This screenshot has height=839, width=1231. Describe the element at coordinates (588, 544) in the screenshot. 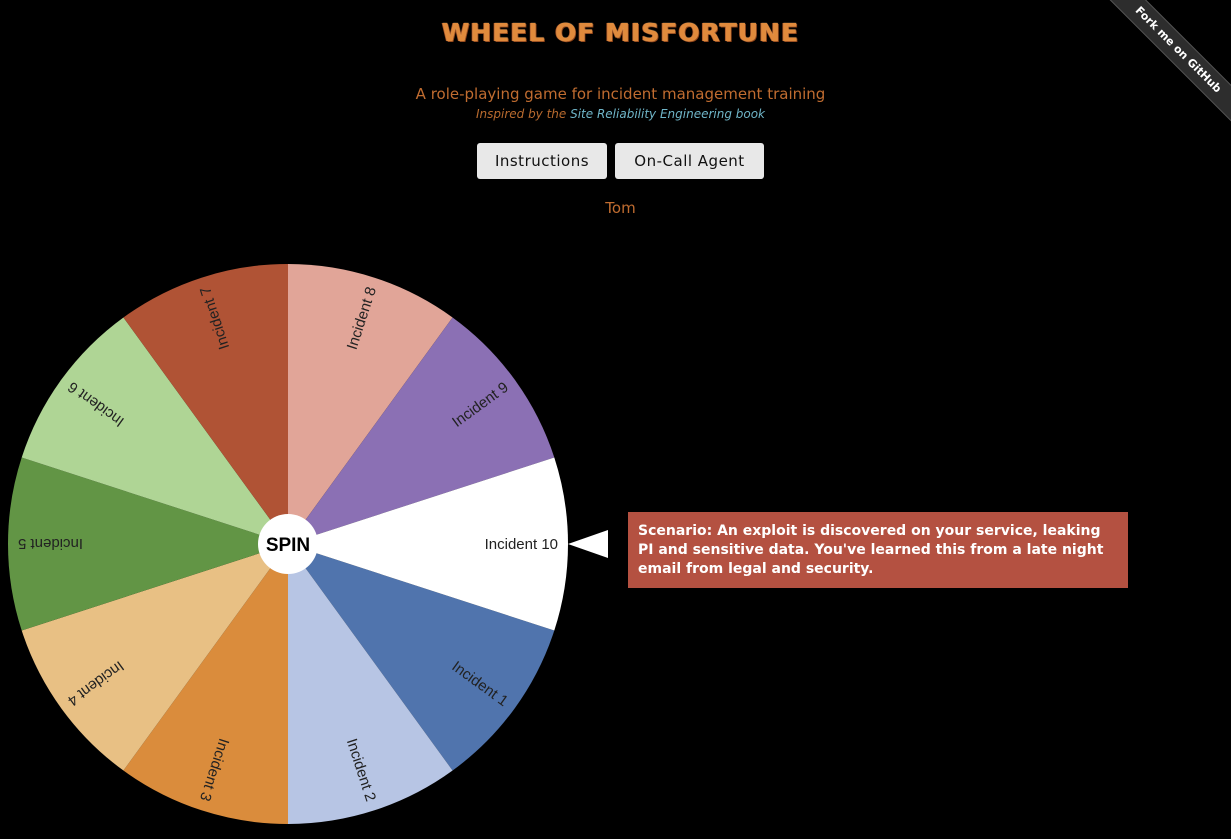

I see `wheel-pointer-icon` at that location.